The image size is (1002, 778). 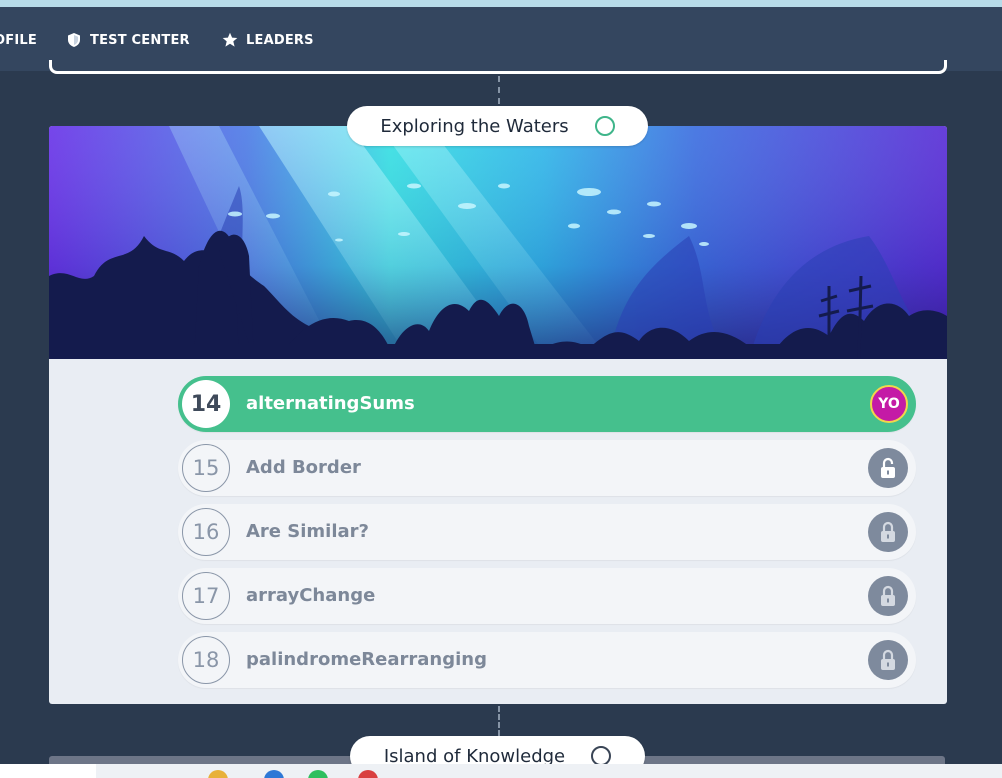 What do you see at coordinates (889, 404) in the screenshot?
I see `avatar: YO` at bounding box center [889, 404].